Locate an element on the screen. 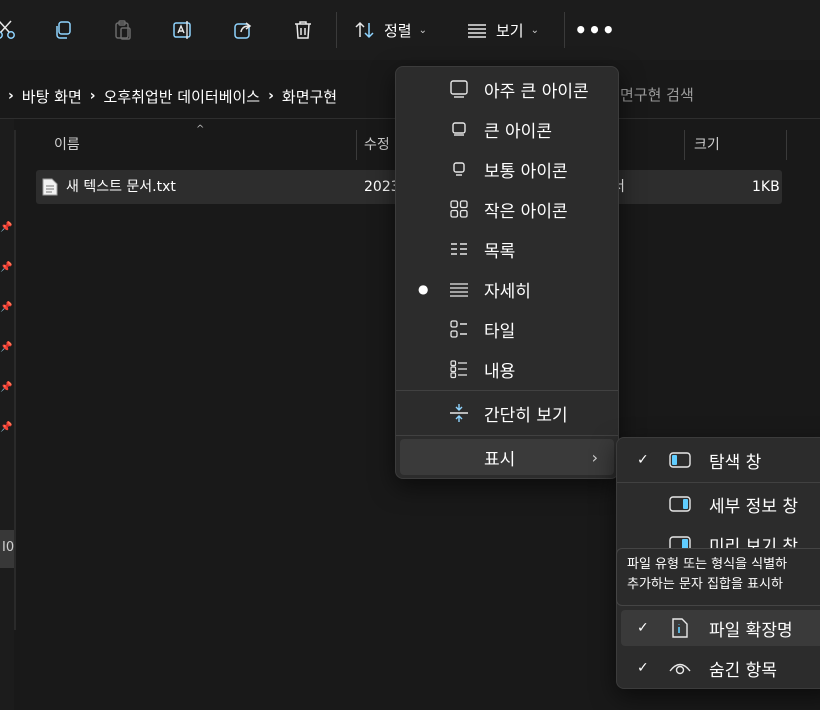  sort-label: 정렬 is located at coordinates (398, 30).